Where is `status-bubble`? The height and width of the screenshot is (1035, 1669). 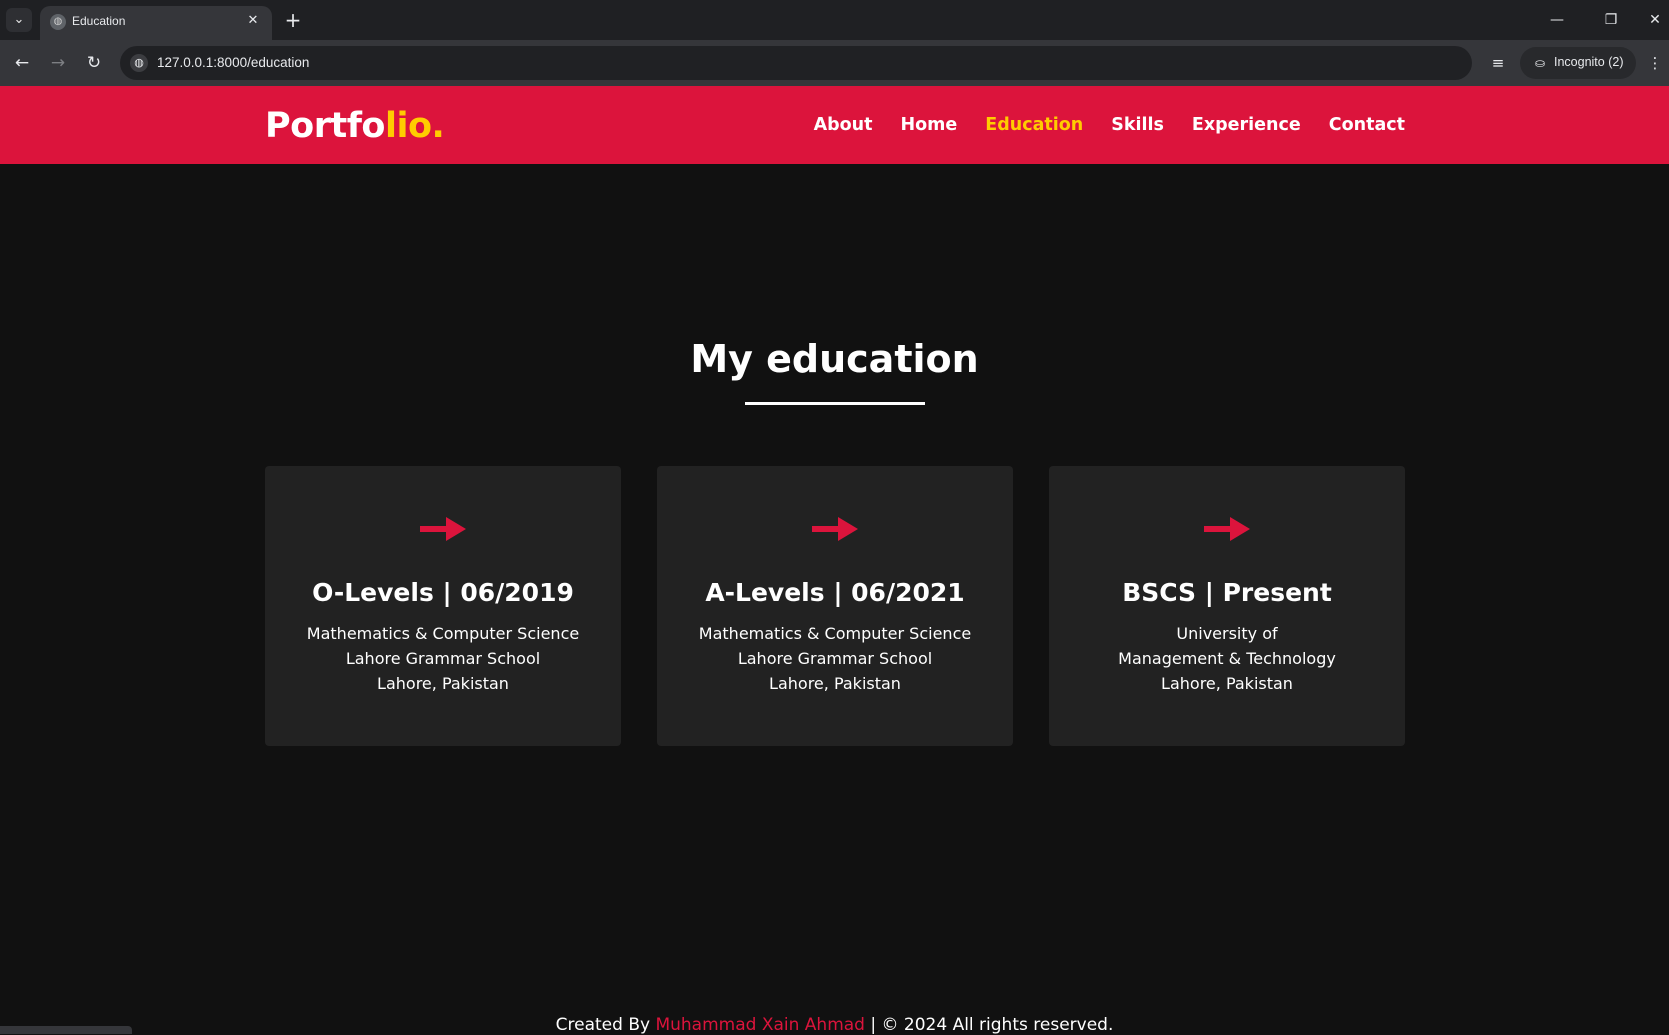
status-bubble is located at coordinates (66, 1030).